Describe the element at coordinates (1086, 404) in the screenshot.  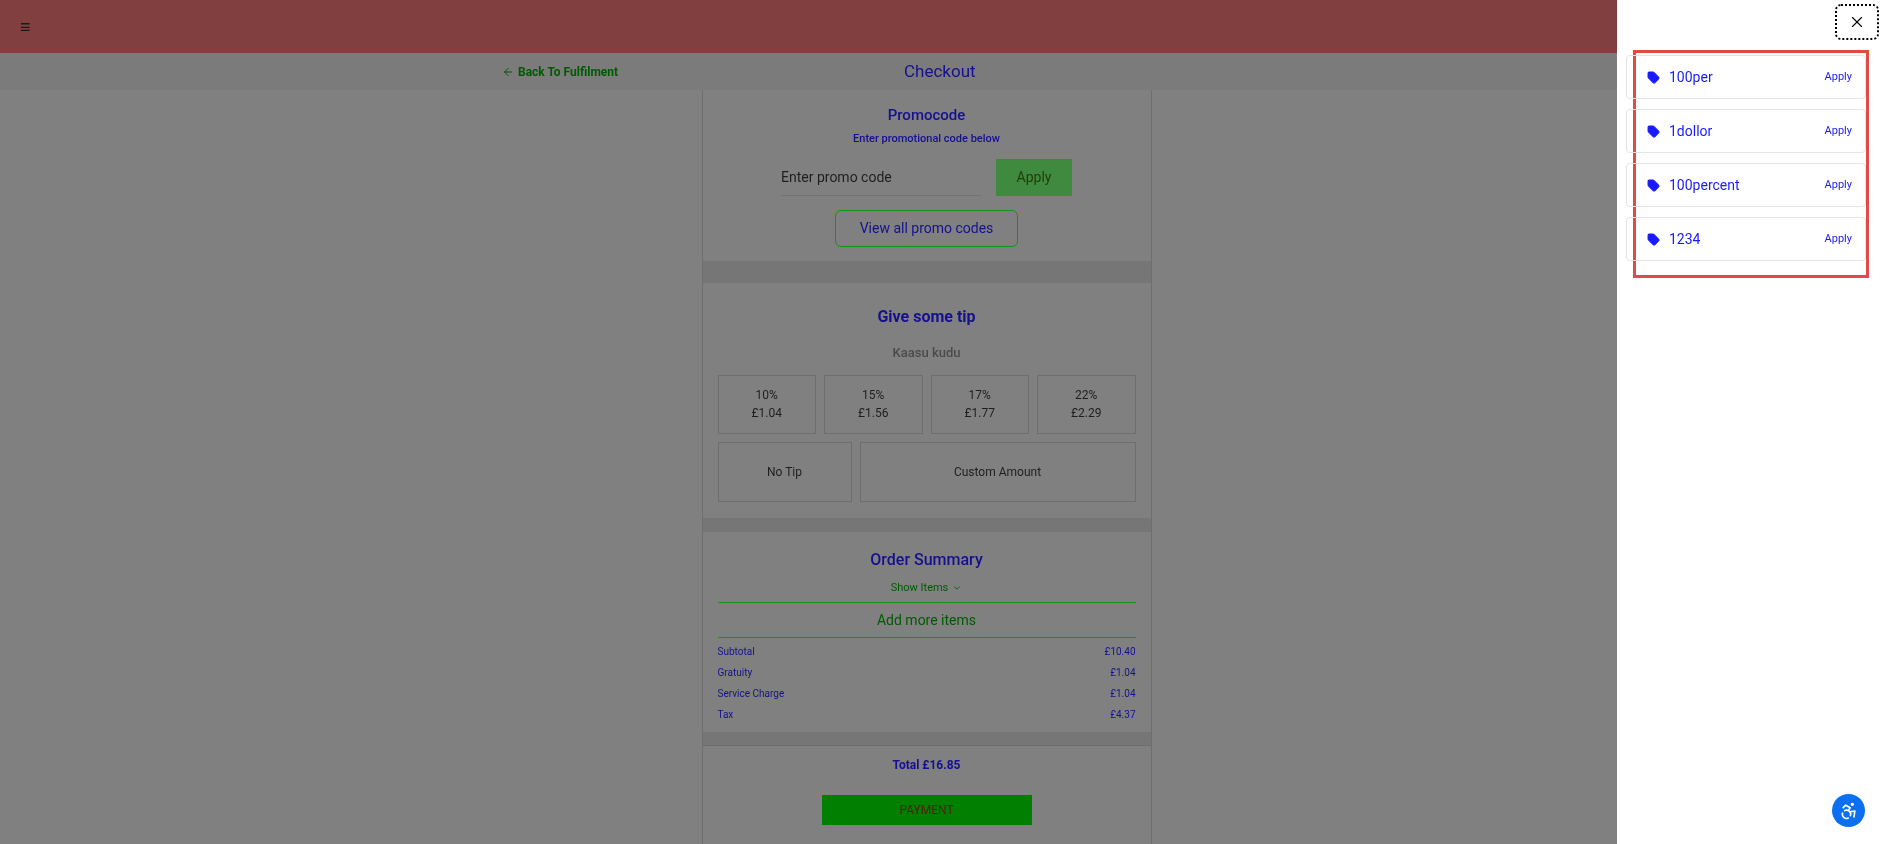
I see `tip-option: 22% £2.29` at that location.